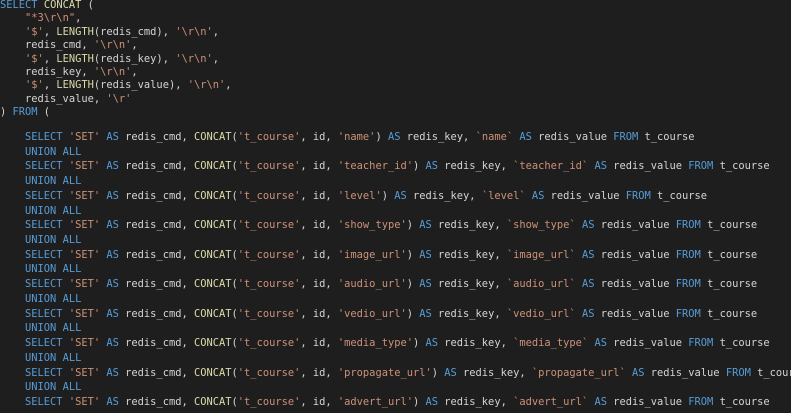 Image resolution: width=791 pixels, height=413 pixels. I want to click on code-token: 'vedio_url', so click(372, 313).